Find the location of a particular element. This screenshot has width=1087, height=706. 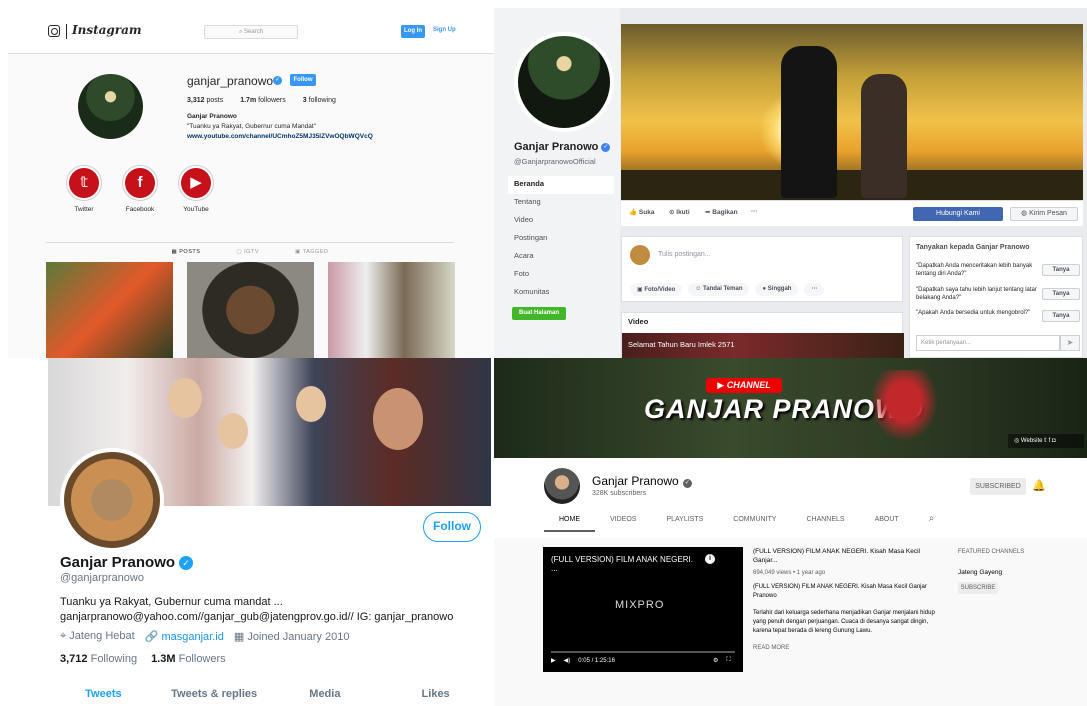

create-page-button: Buat Halaman is located at coordinates (539, 313).